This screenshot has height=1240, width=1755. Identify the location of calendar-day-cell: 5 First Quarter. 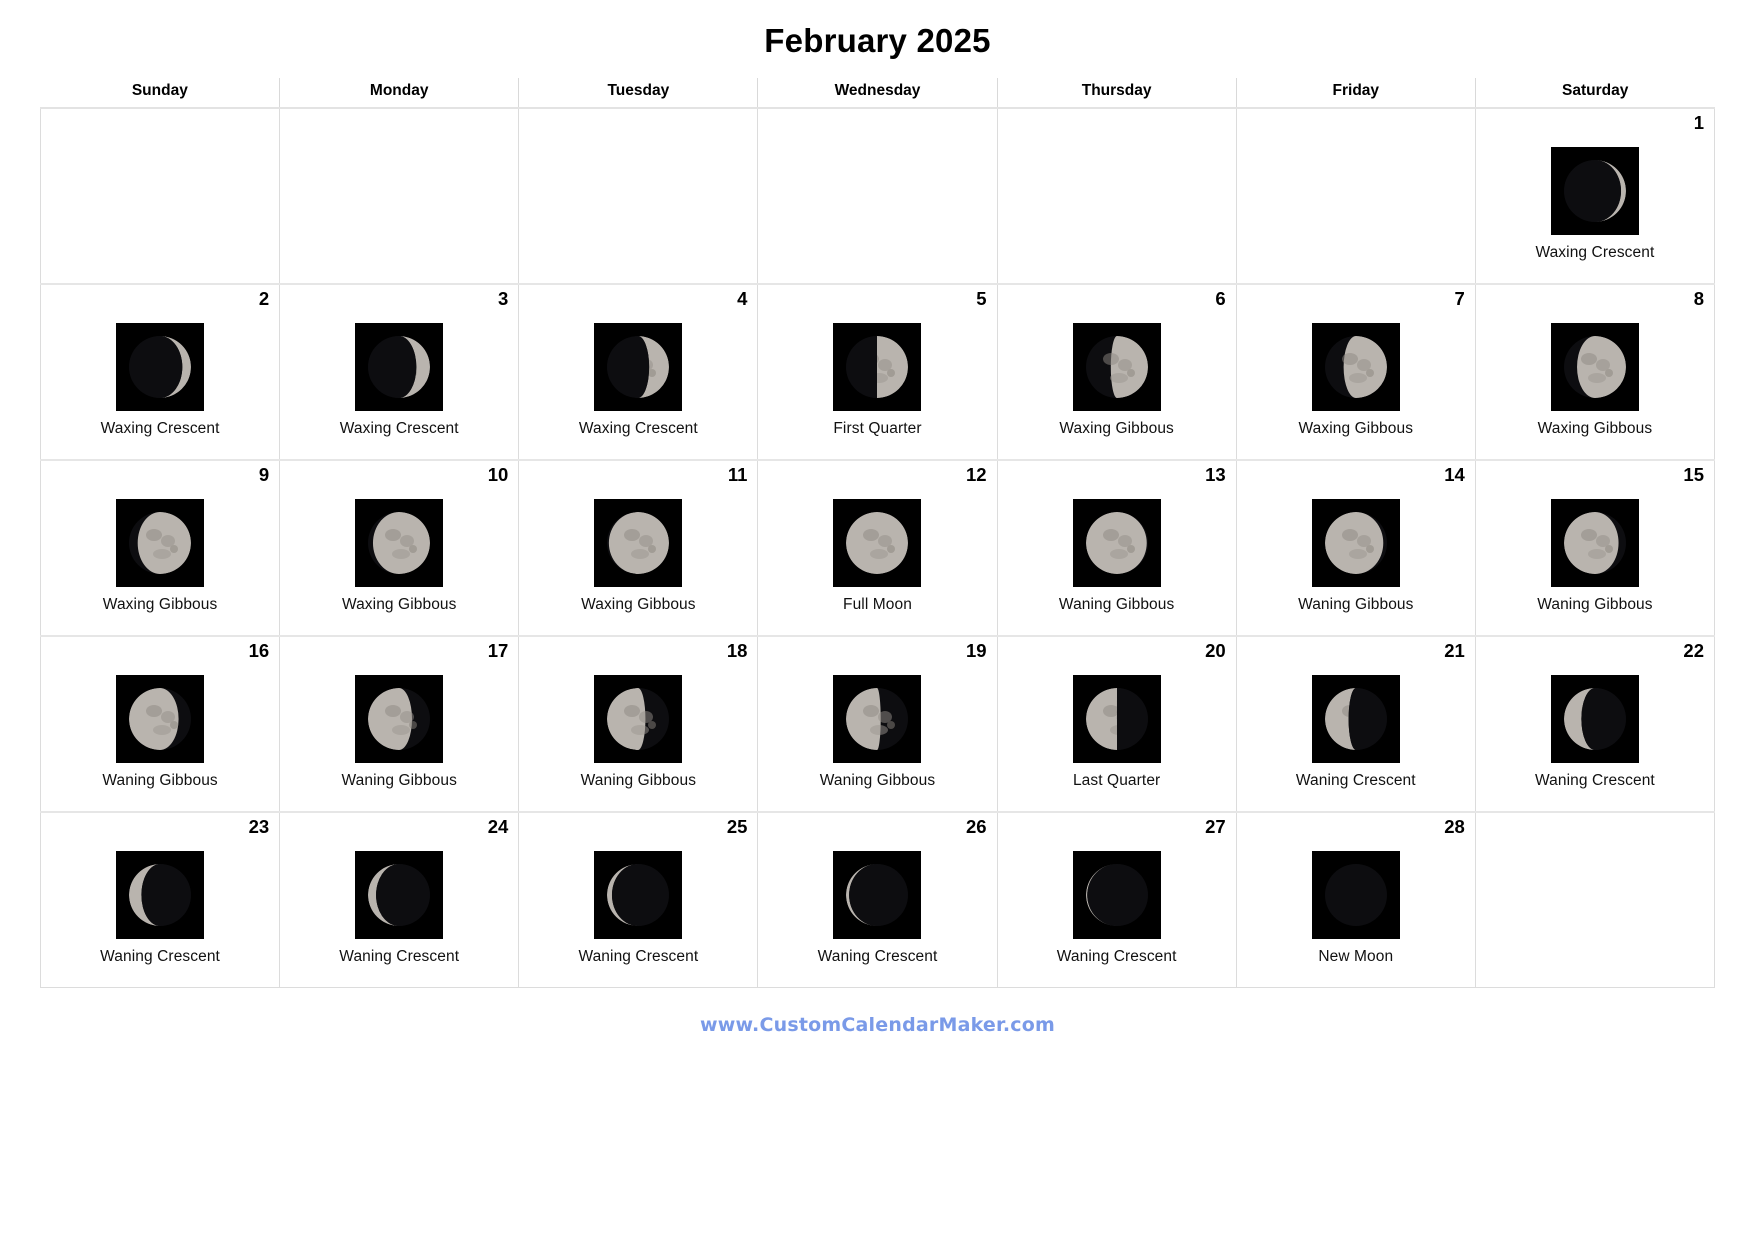
(877, 372).